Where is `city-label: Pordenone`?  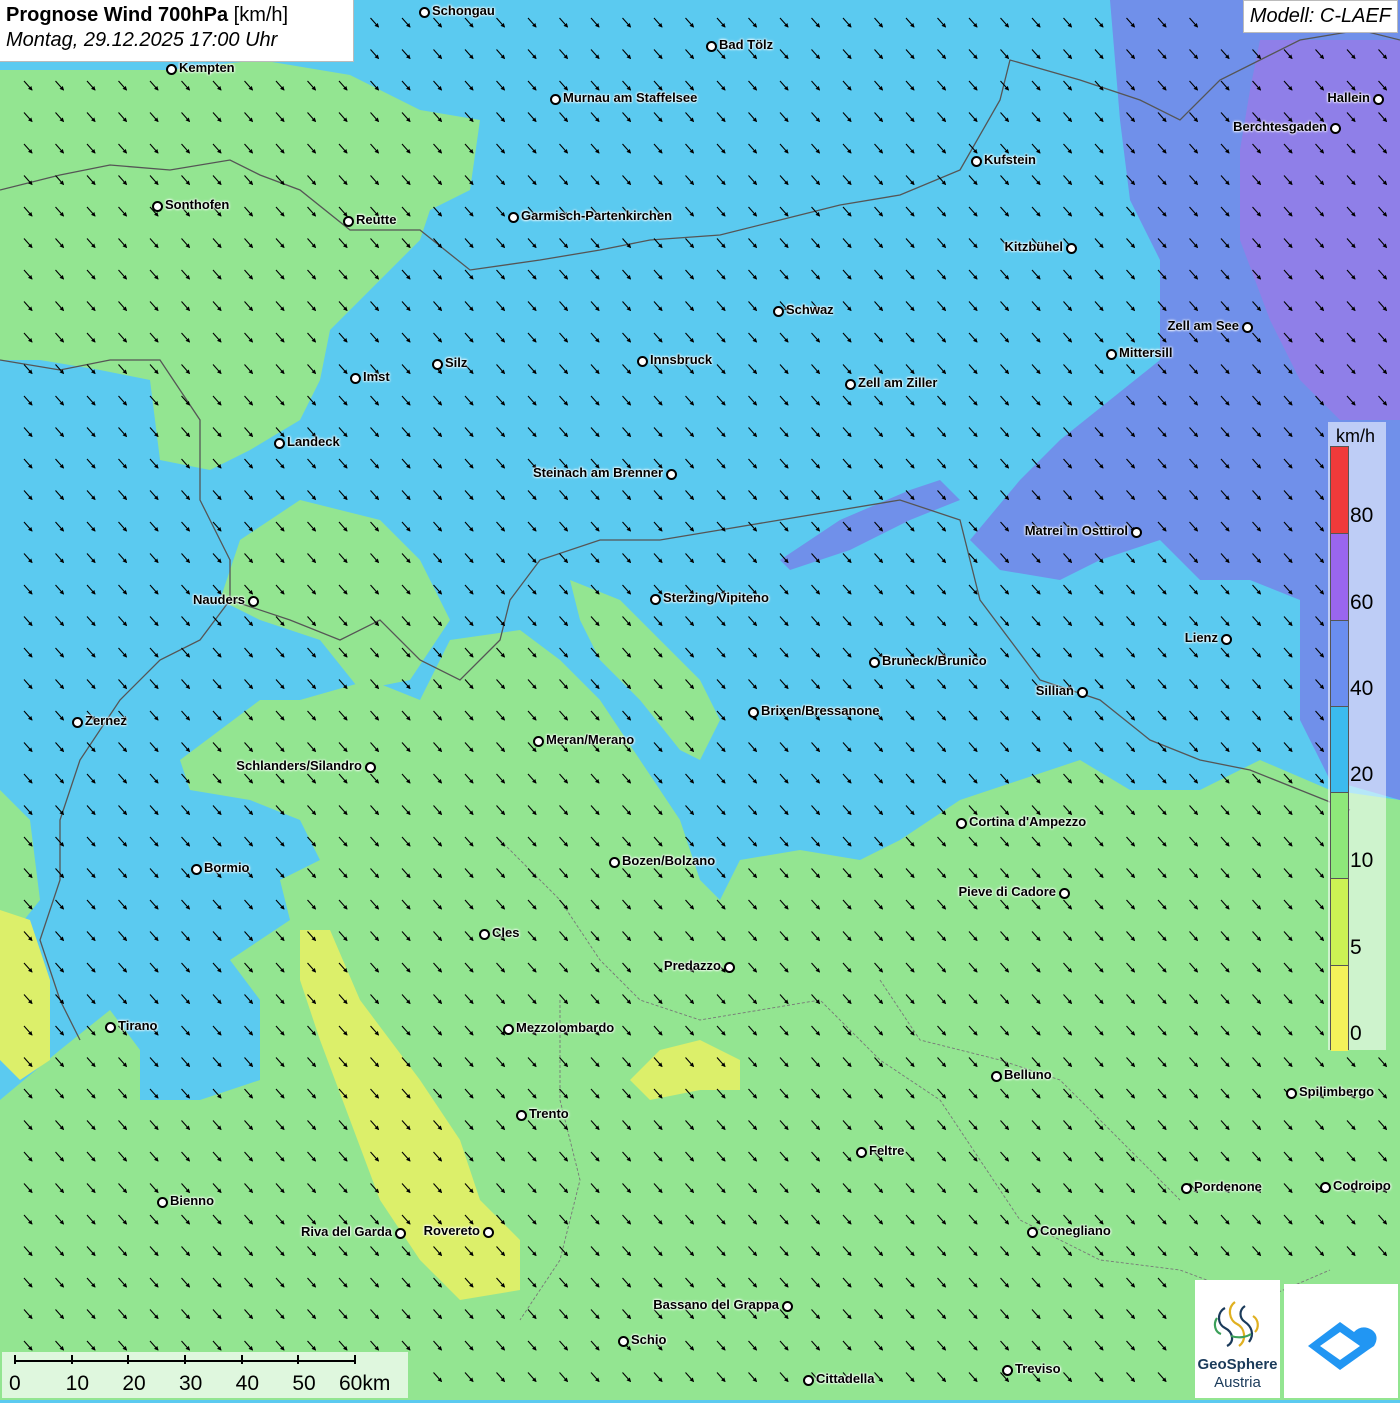
city-label: Pordenone is located at coordinates (1228, 1186).